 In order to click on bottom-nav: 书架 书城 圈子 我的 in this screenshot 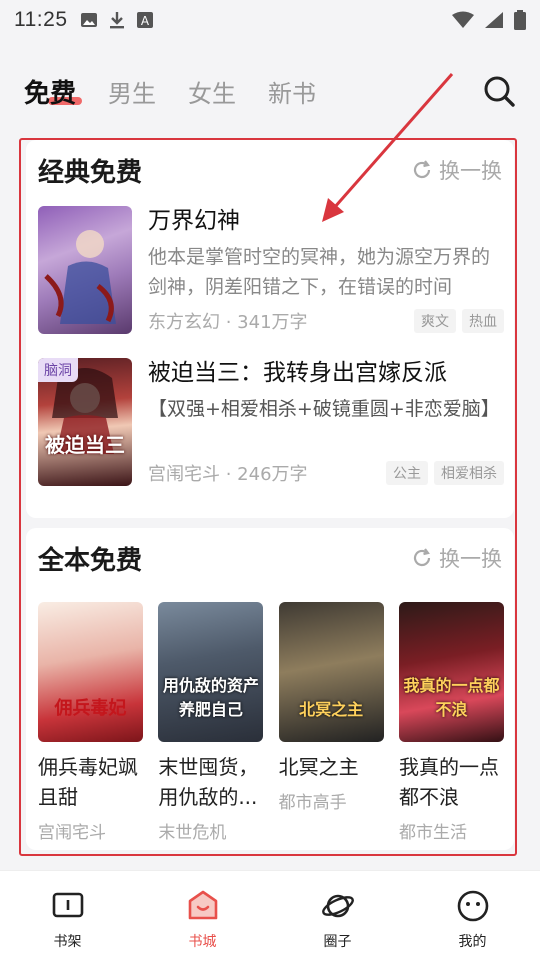, I will do `click(270, 915)`.